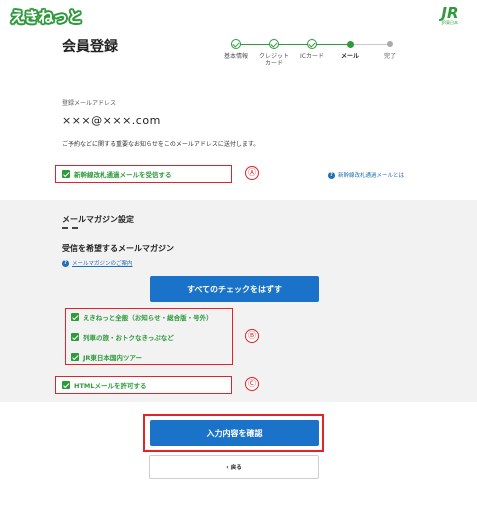  Describe the element at coordinates (233, 433) in the screenshot. I see `confirm-button-highlight` at that location.